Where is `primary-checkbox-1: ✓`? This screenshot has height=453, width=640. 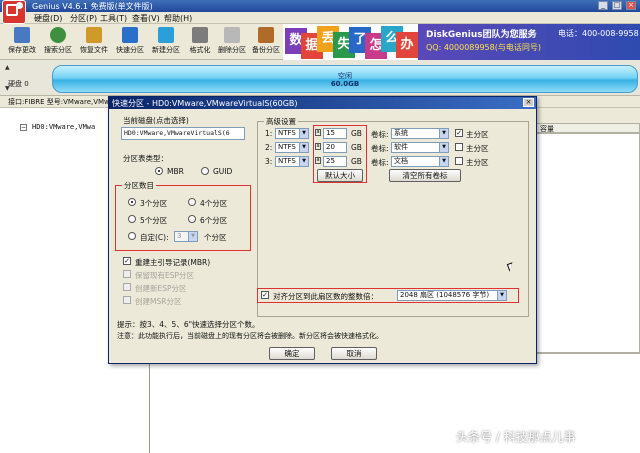
primary-checkbox-1: ✓ is located at coordinates (459, 133).